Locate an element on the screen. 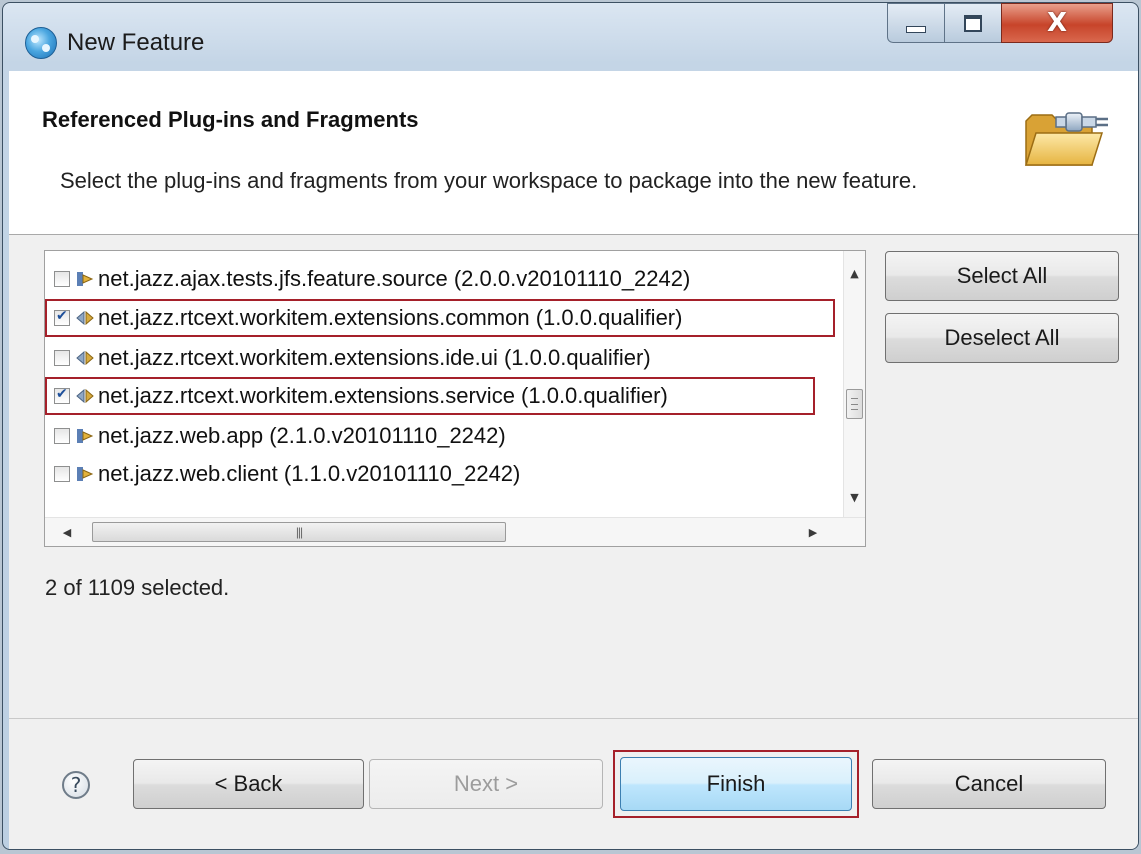 The image size is (1141, 854). next-button: Next > is located at coordinates (486, 784).